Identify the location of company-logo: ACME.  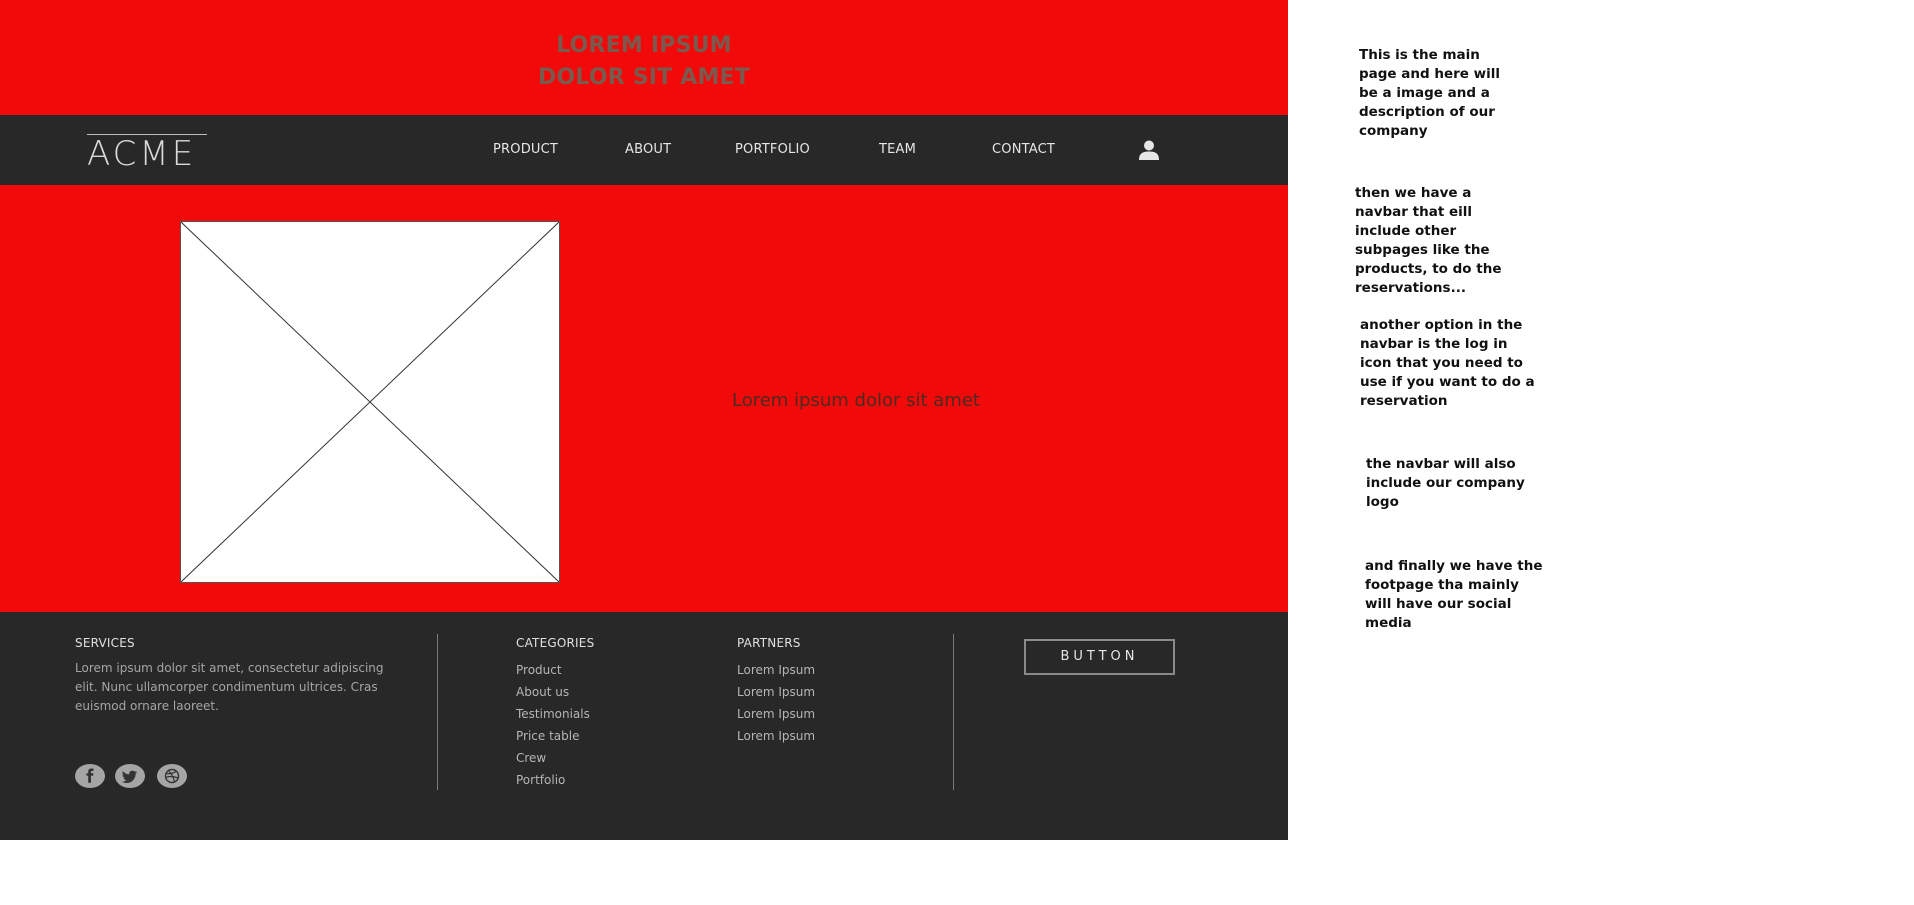
(147, 153).